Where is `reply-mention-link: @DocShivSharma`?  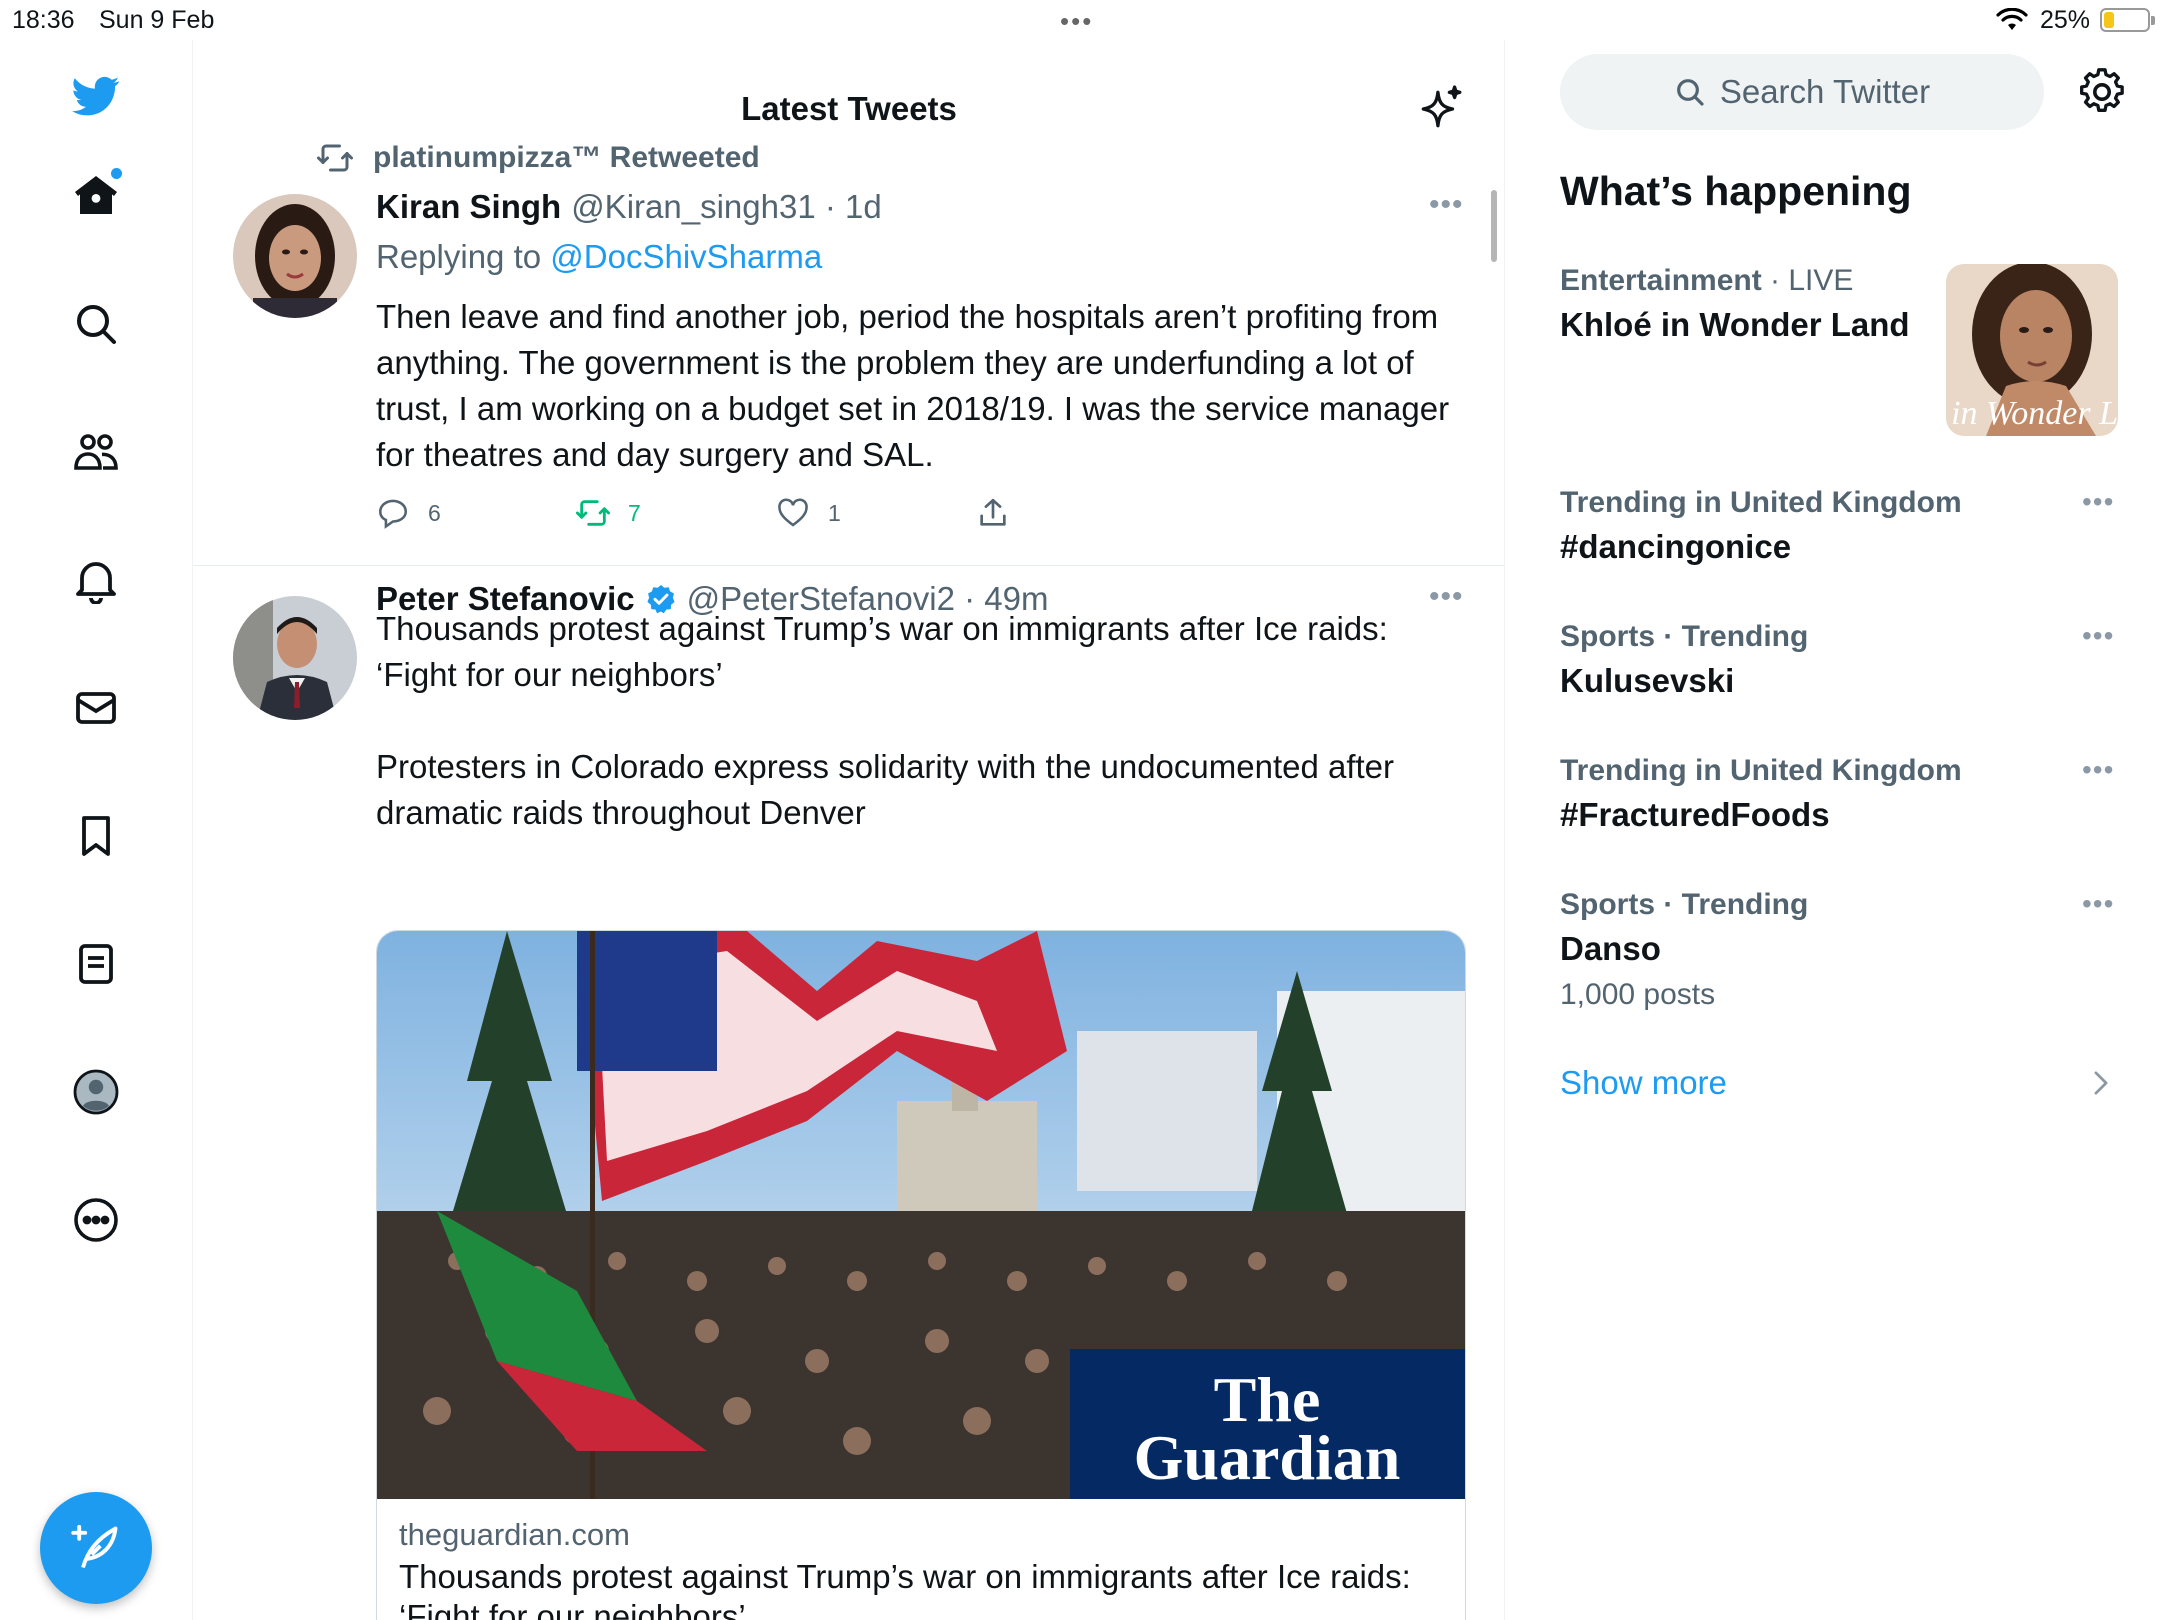
reply-mention-link: @DocShivSharma is located at coordinates (686, 256).